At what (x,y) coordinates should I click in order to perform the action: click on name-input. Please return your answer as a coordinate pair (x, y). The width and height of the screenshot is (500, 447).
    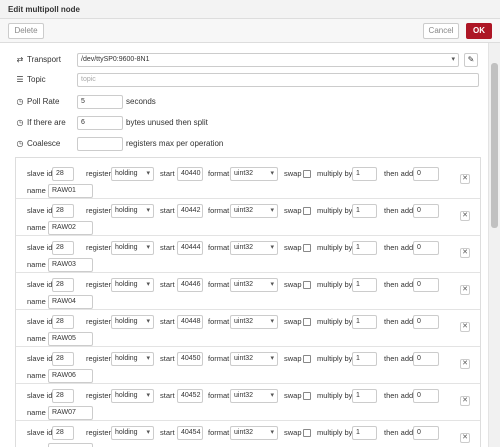
    Looking at the image, I should click on (70, 445).